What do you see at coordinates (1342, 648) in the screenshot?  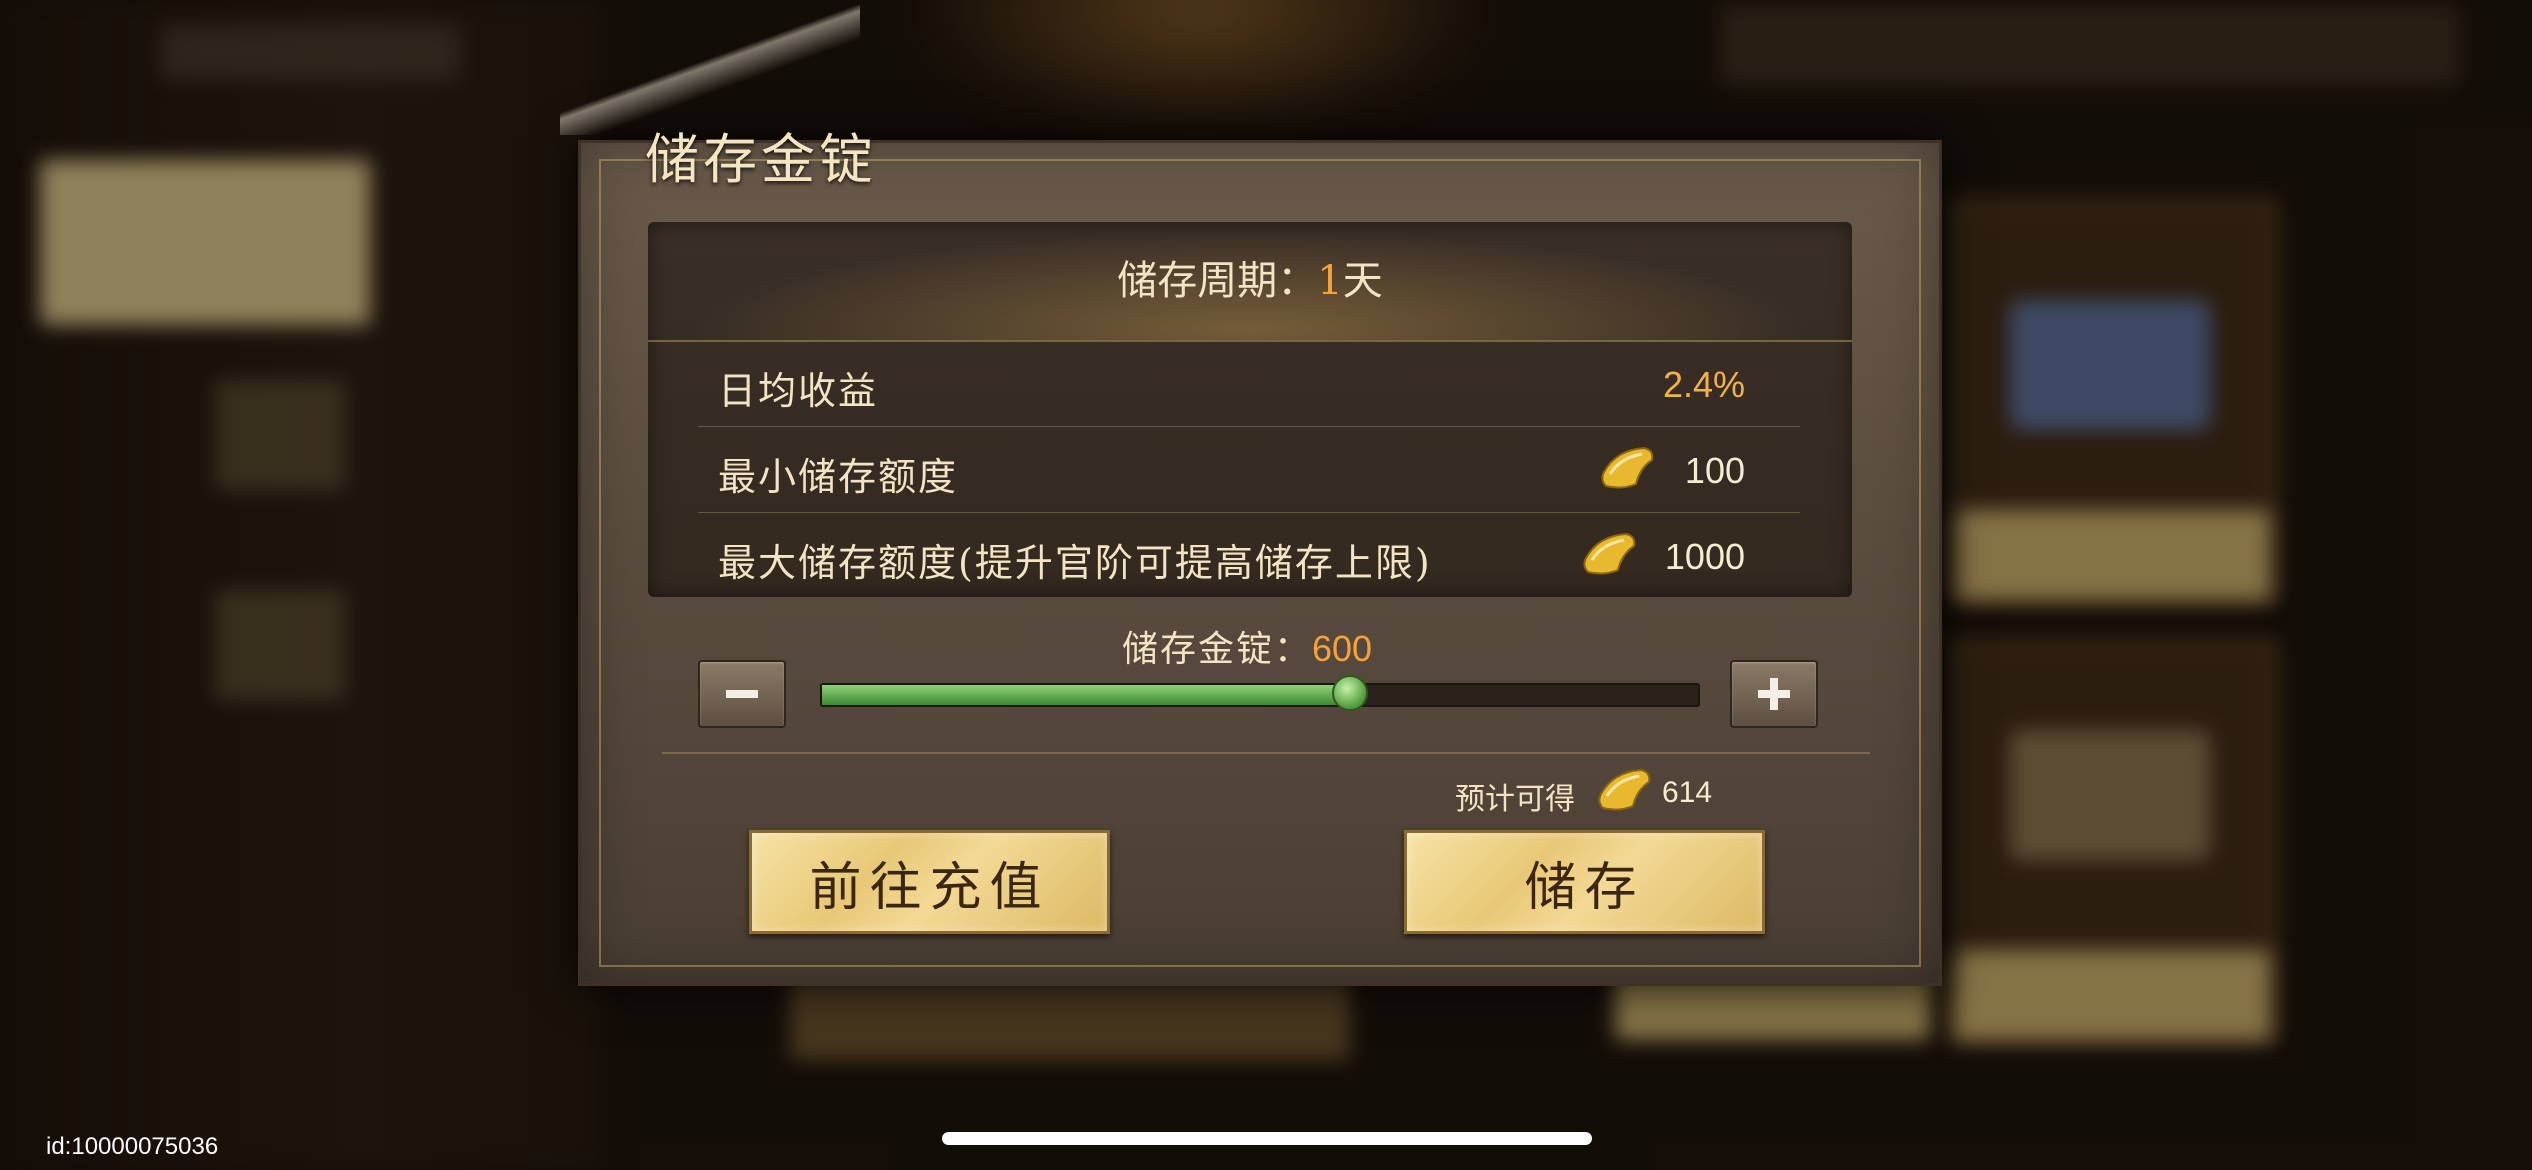 I see `slider-value: 600` at bounding box center [1342, 648].